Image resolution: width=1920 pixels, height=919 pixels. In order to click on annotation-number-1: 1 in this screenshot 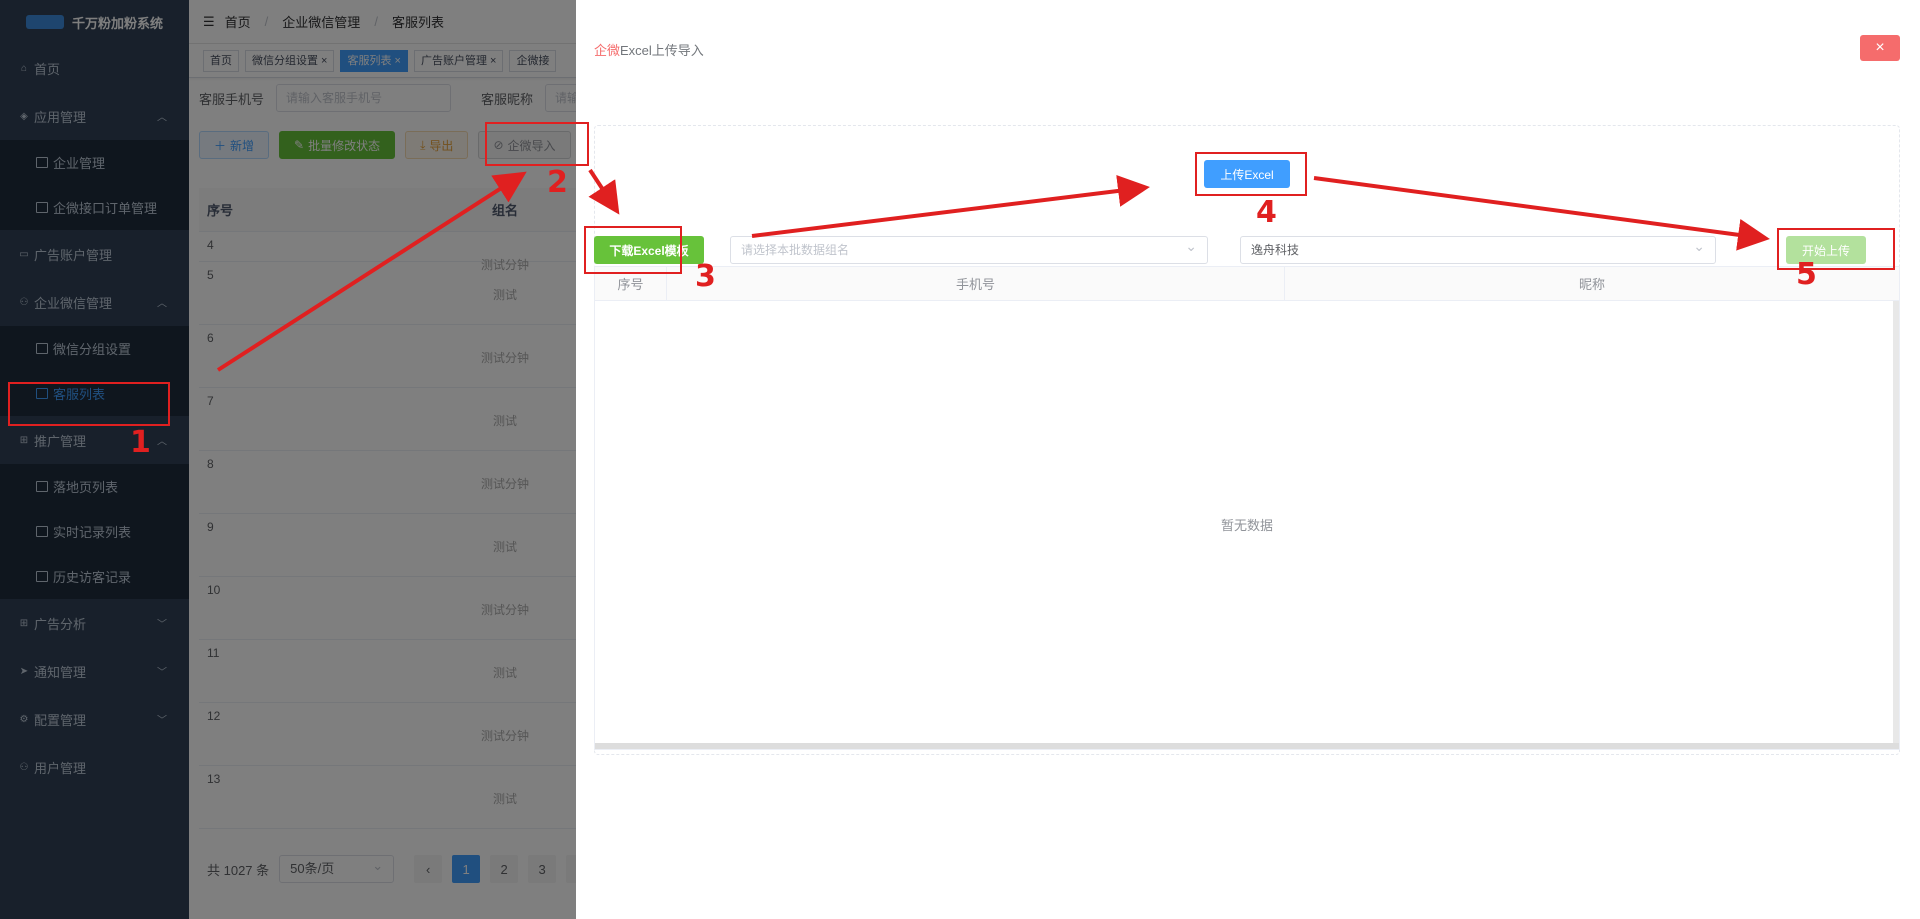, I will do `click(140, 442)`.